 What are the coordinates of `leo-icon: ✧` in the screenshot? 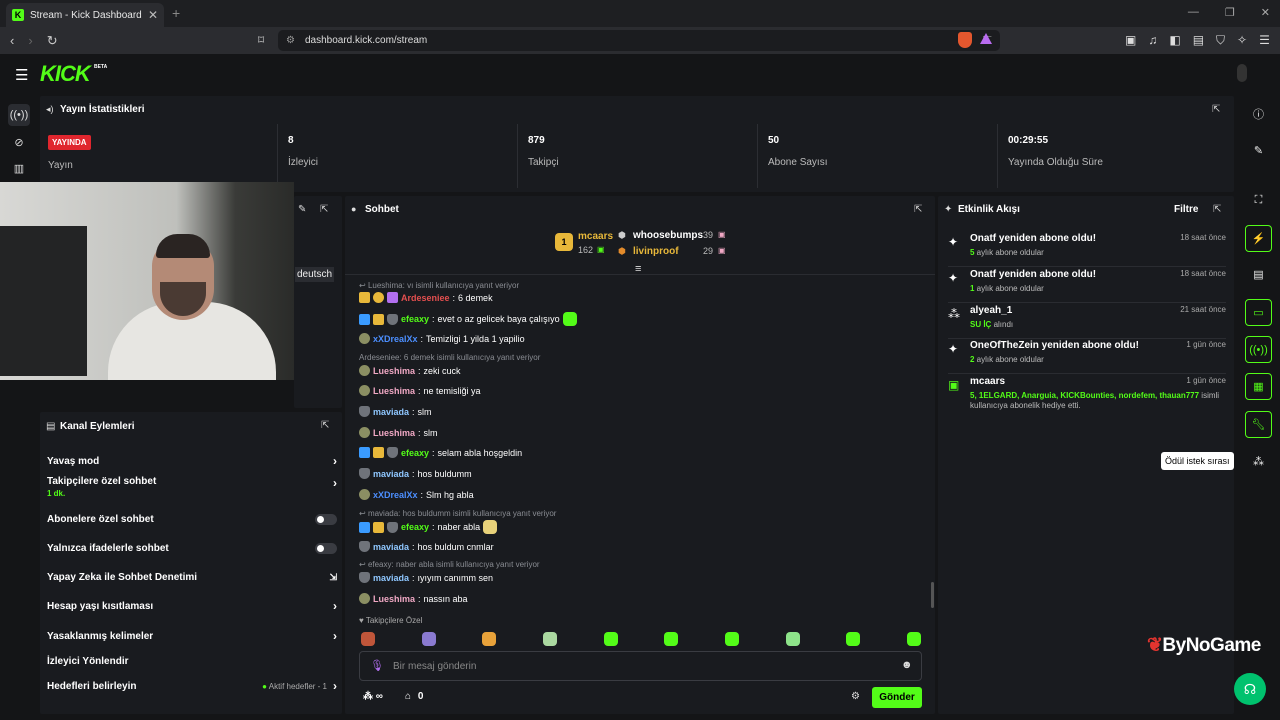 It's located at (1242, 40).